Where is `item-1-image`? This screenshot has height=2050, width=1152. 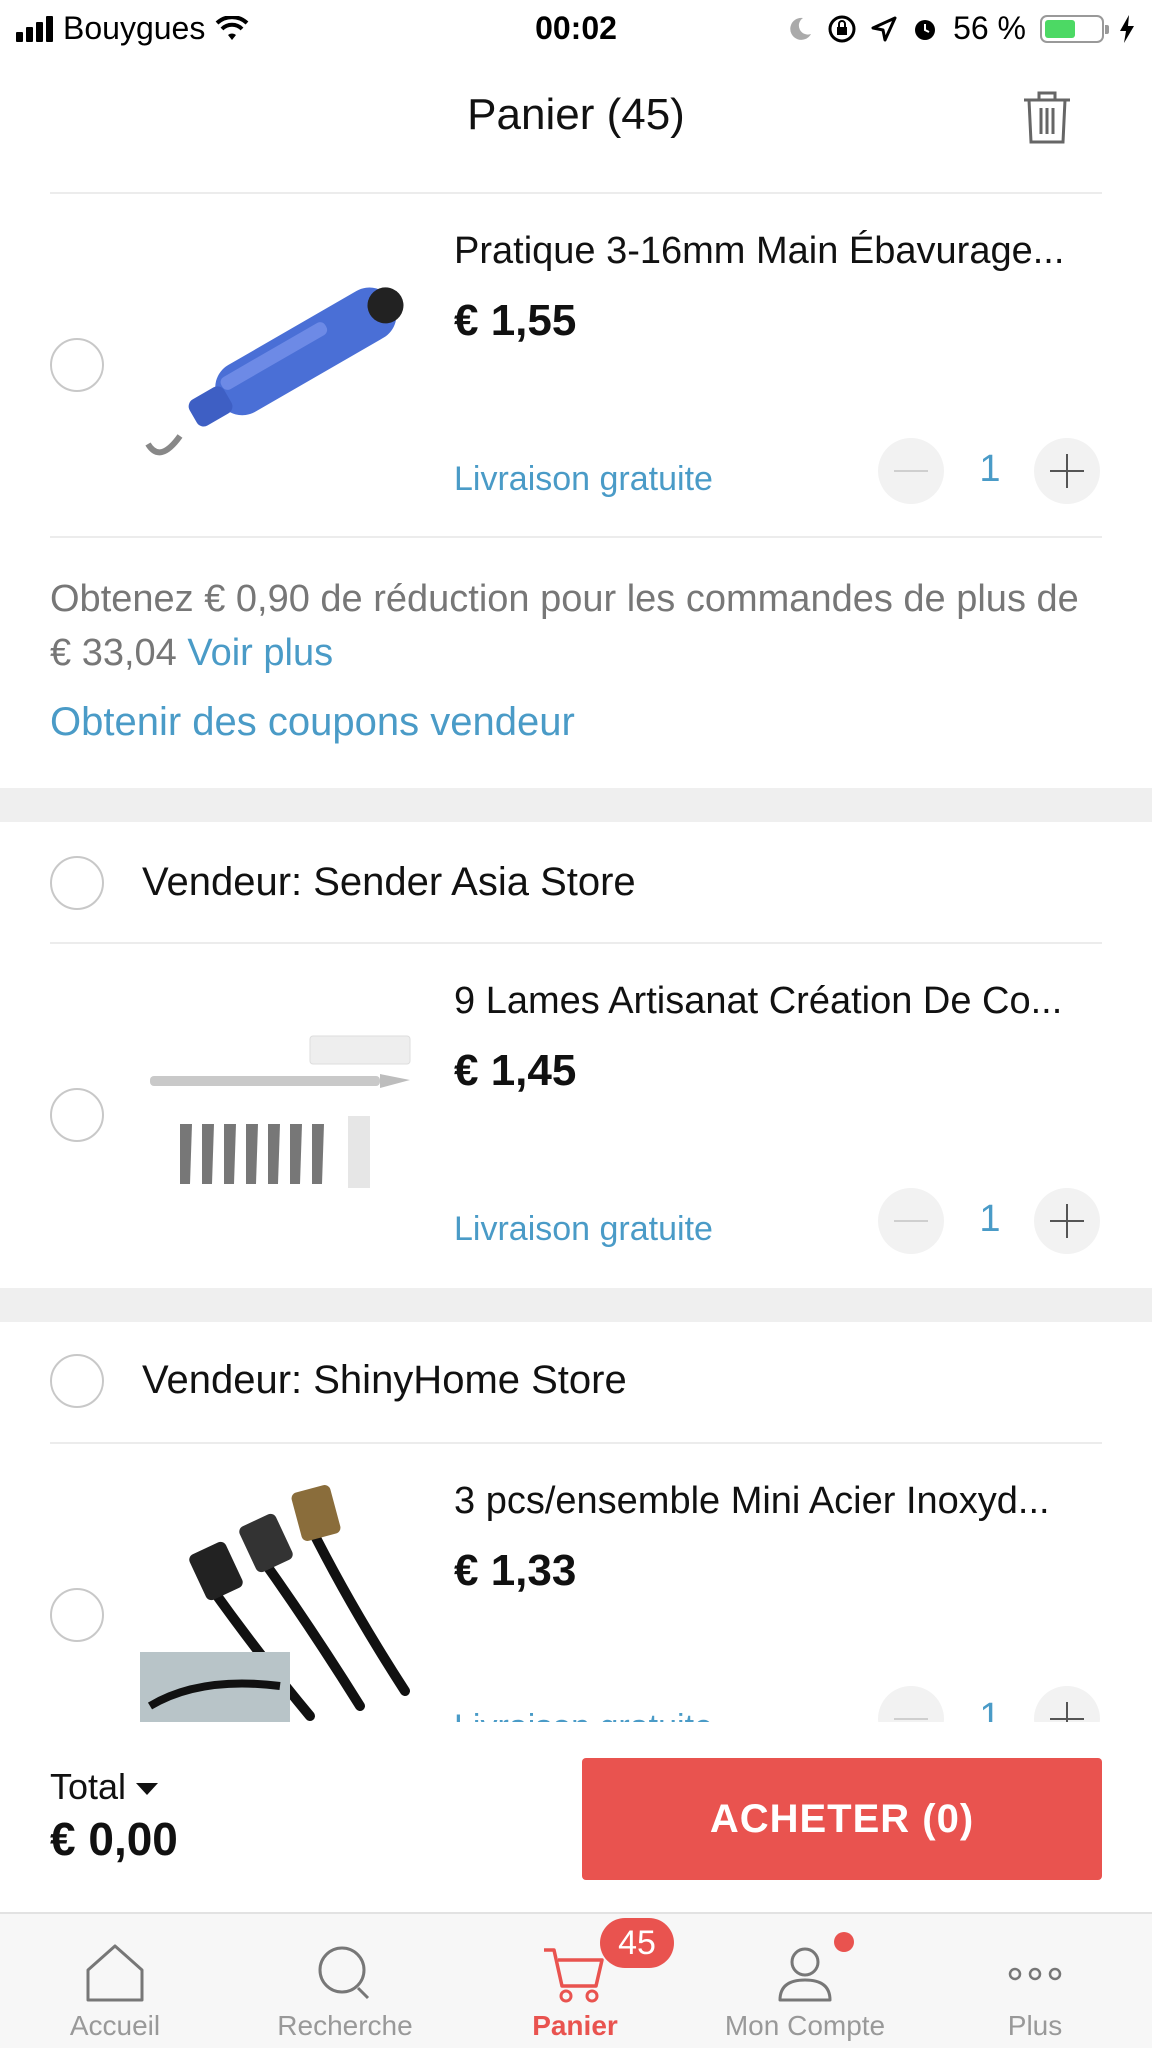
item-1-image is located at coordinates (280, 364).